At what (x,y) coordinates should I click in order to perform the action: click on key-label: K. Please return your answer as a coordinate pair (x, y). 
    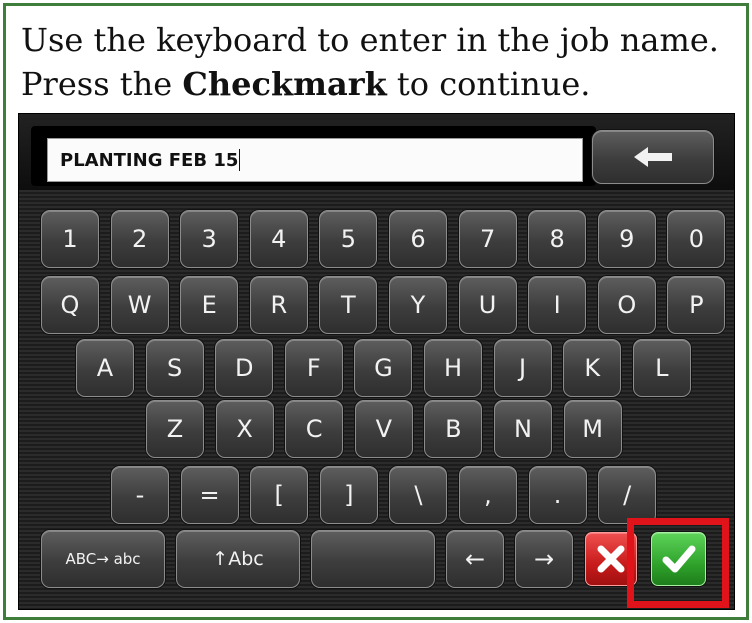
    Looking at the image, I should click on (592, 368).